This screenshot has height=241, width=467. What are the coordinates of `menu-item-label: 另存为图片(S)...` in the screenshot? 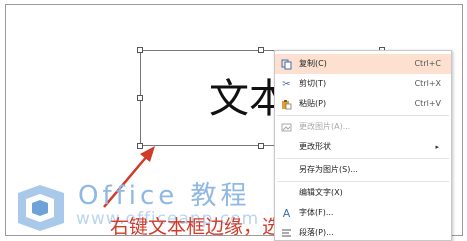 It's located at (328, 169).